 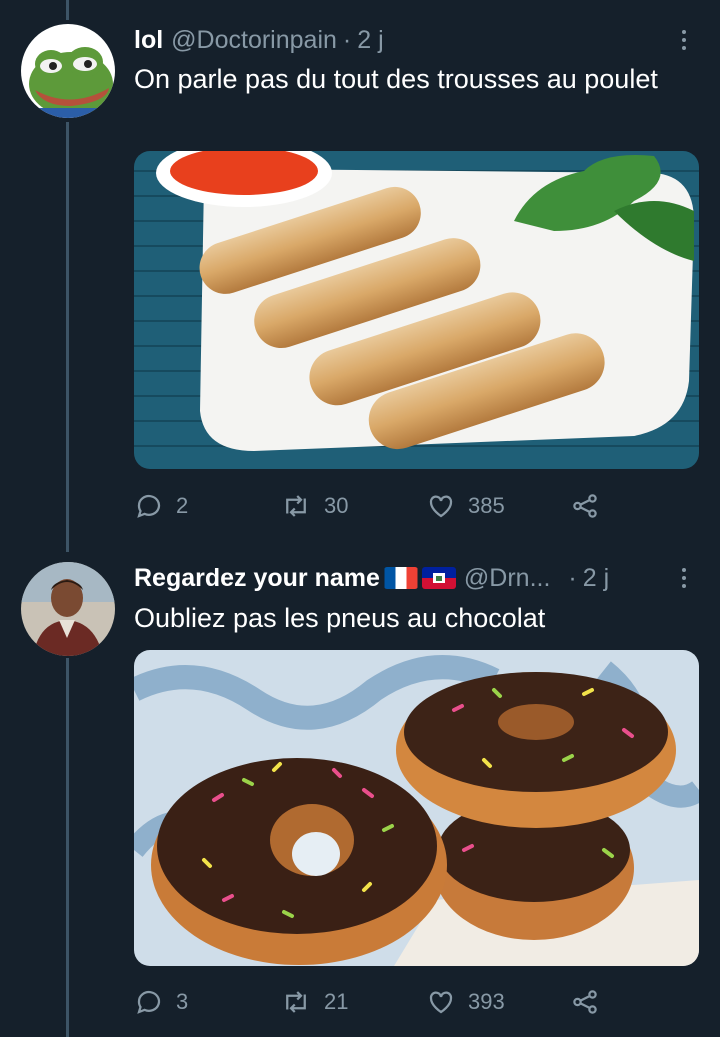 What do you see at coordinates (401, 578) in the screenshot?
I see `france-flag-icon` at bounding box center [401, 578].